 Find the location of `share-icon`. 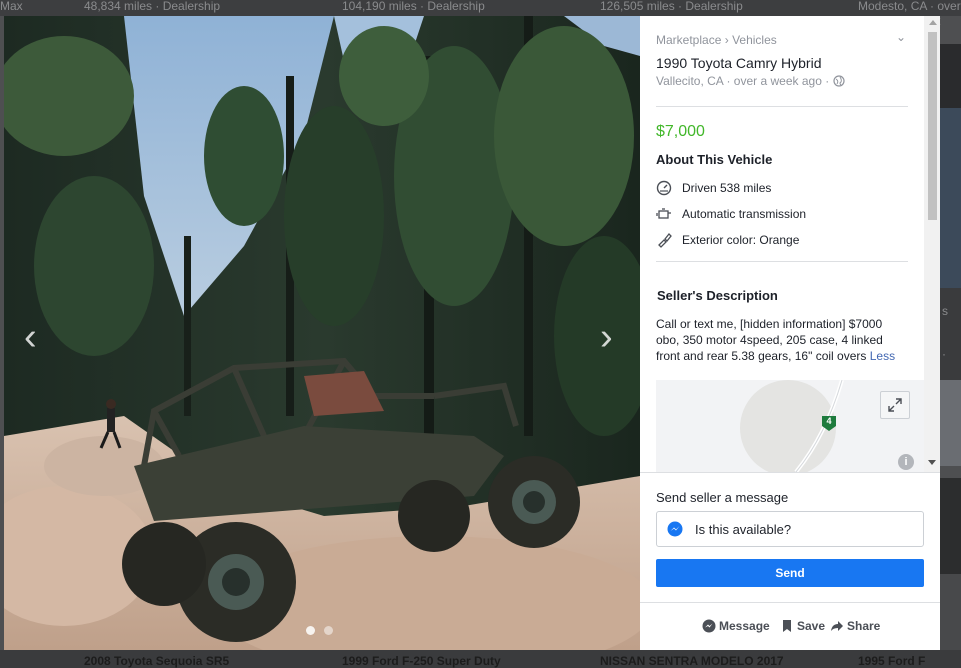

share-icon is located at coordinates (837, 626).